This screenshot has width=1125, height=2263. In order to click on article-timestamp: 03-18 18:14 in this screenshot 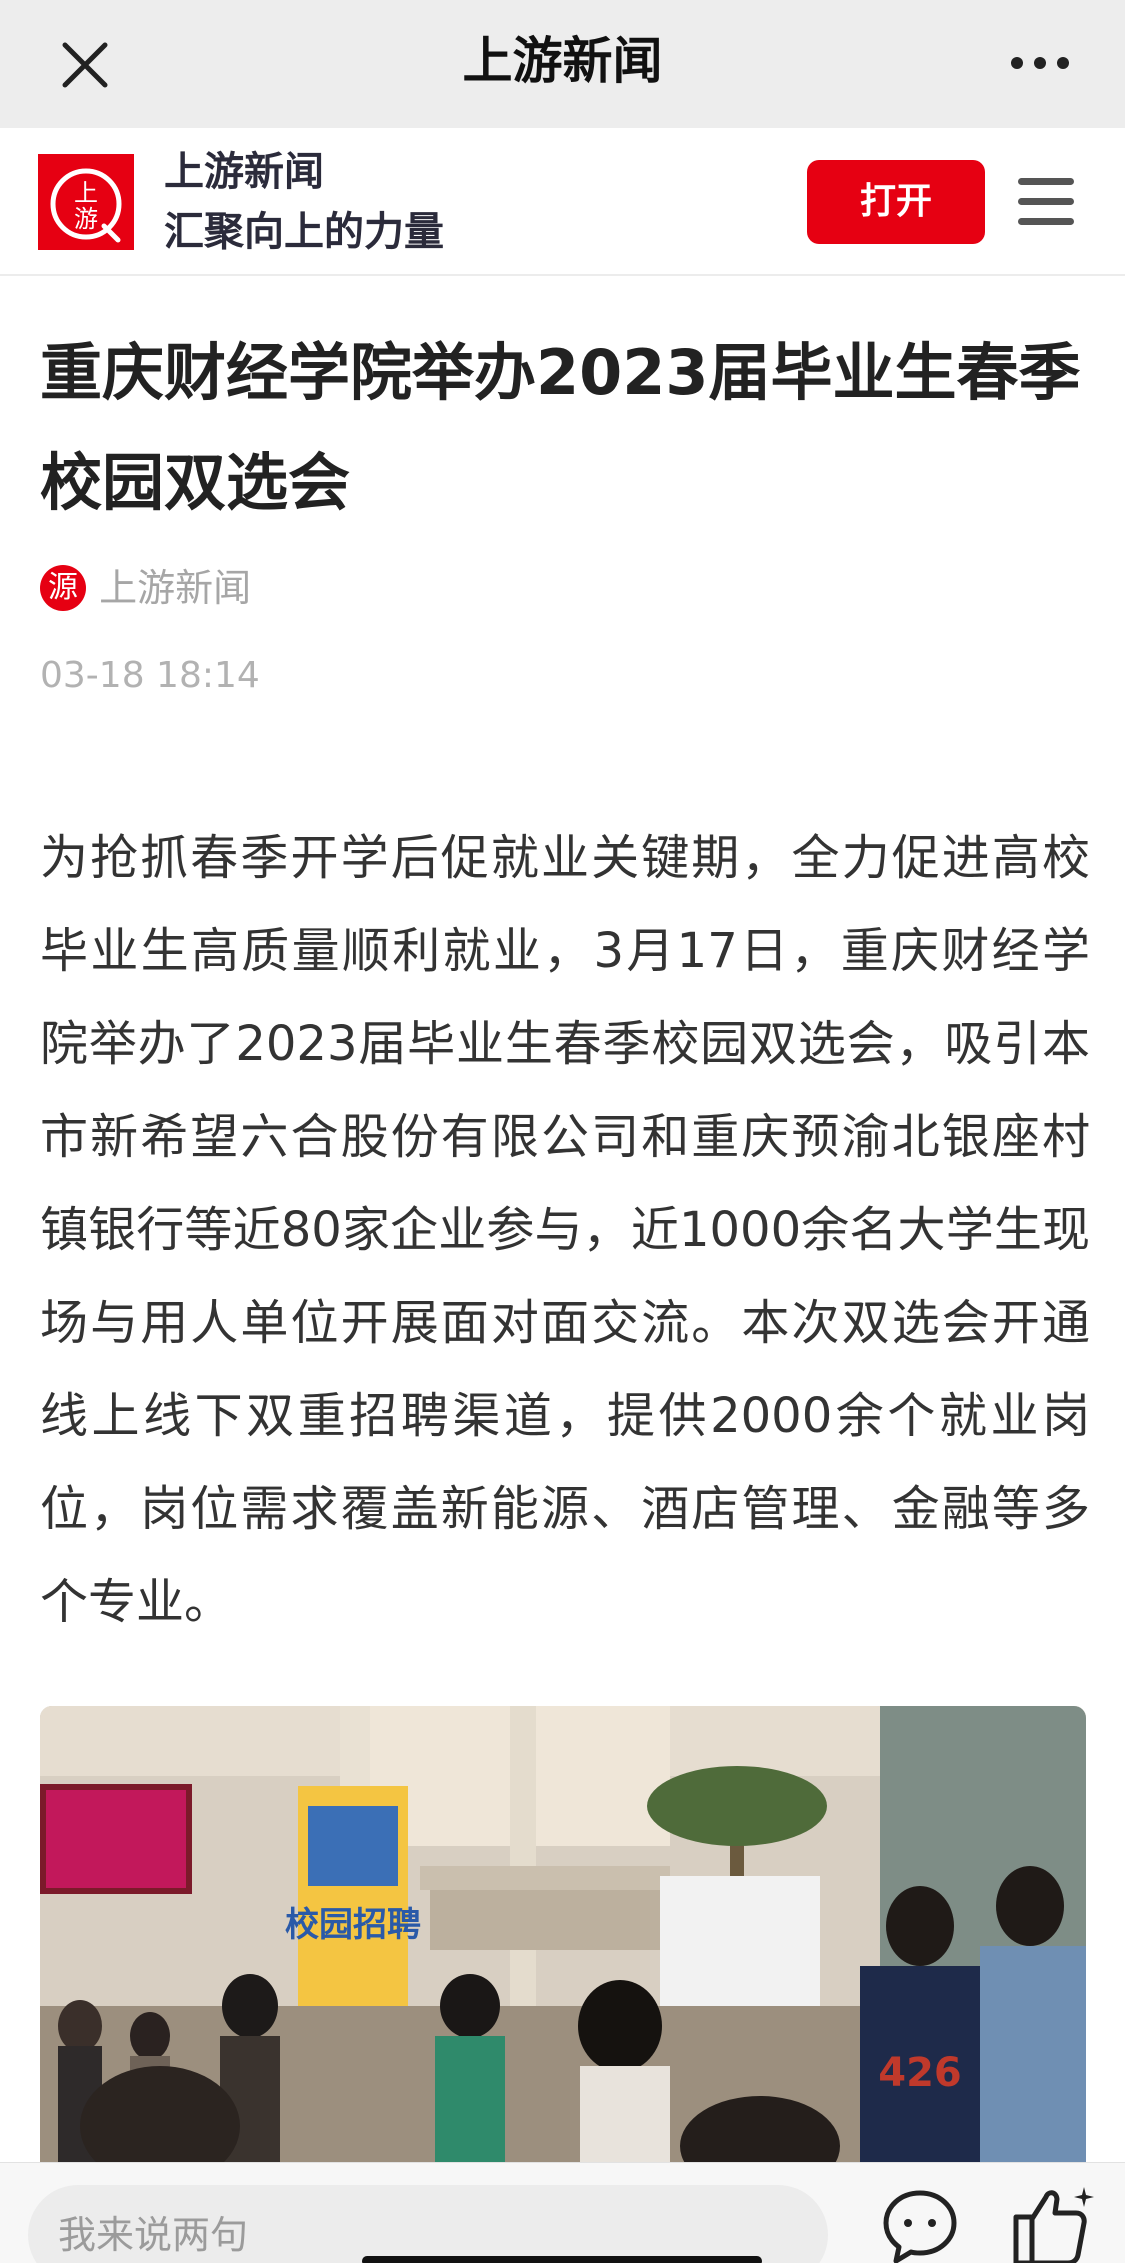, I will do `click(150, 675)`.